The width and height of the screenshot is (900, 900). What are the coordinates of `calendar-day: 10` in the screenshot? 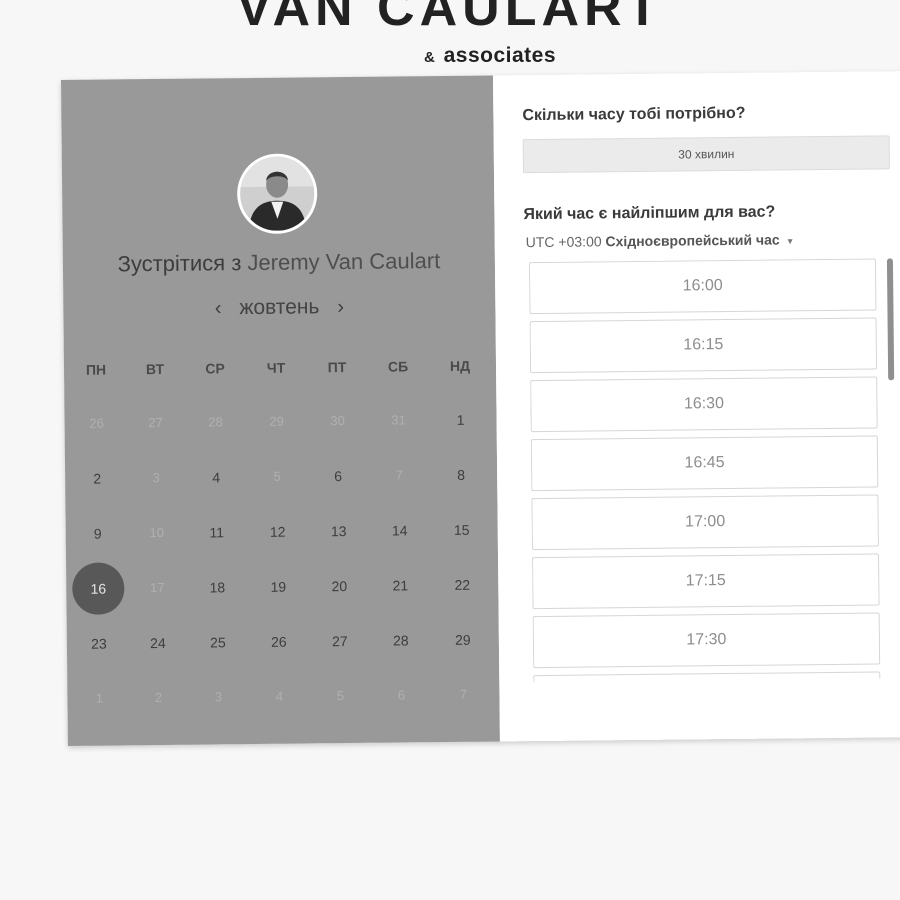 It's located at (157, 532).